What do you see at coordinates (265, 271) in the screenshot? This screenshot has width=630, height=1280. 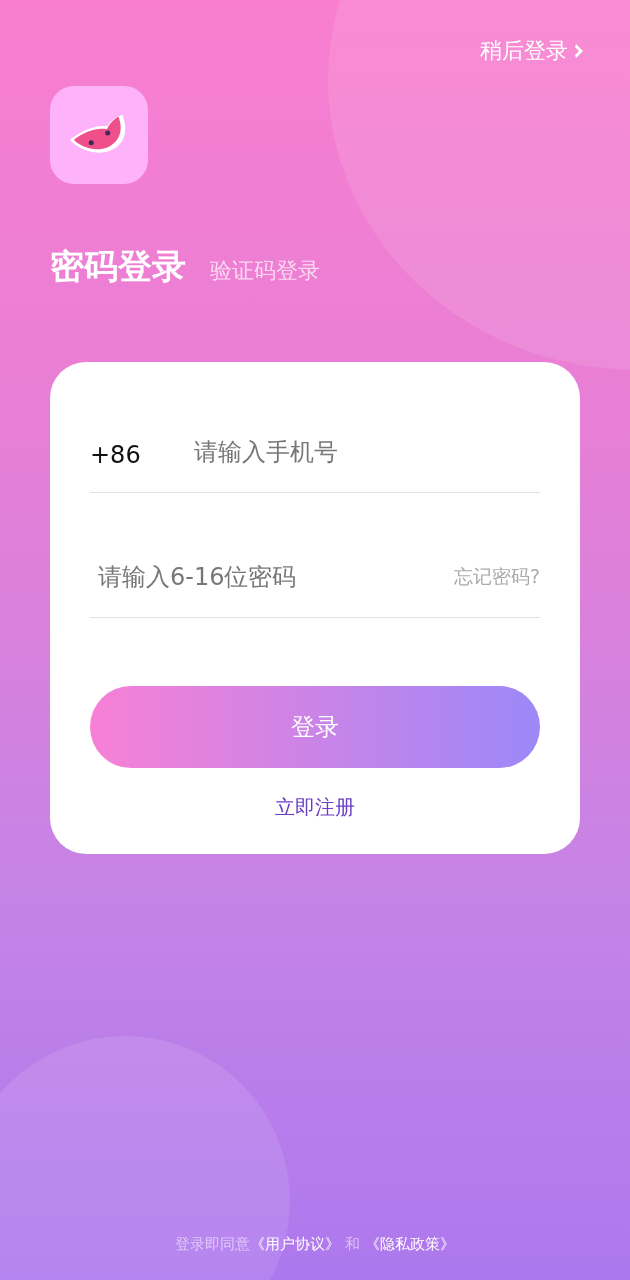 I see `login-tab: 验证码登录` at bounding box center [265, 271].